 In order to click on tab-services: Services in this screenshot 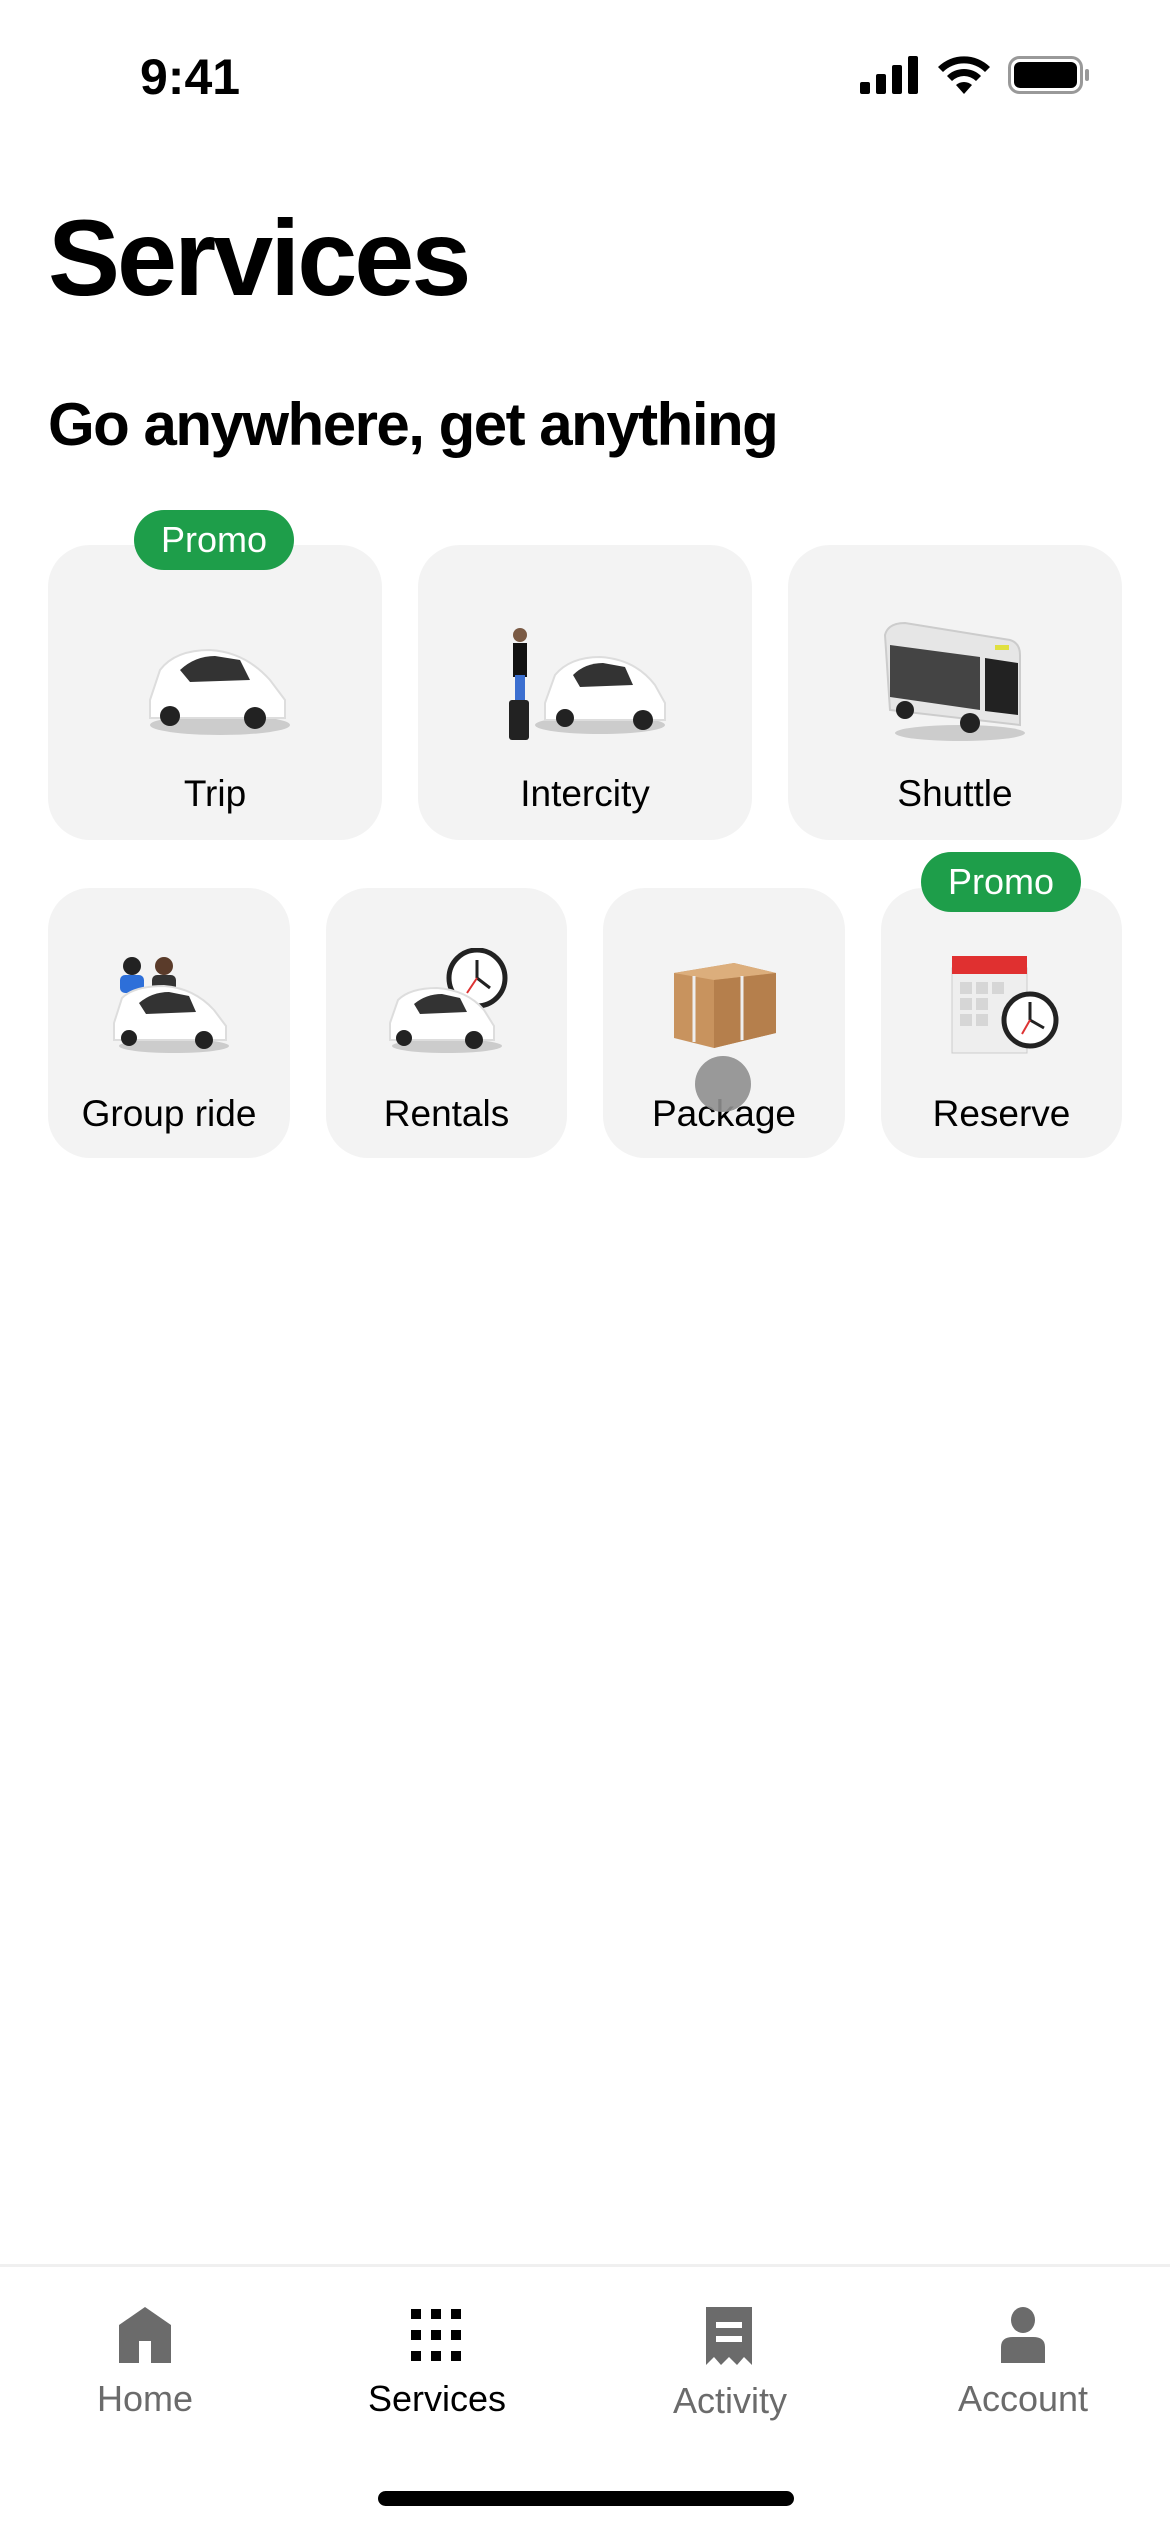, I will do `click(437, 2363)`.